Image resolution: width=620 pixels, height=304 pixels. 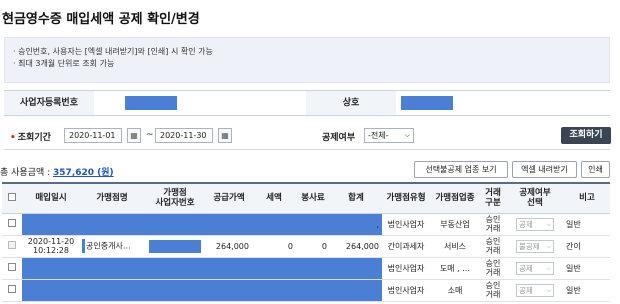 I want to click on tax-cell: 0, so click(x=274, y=246).